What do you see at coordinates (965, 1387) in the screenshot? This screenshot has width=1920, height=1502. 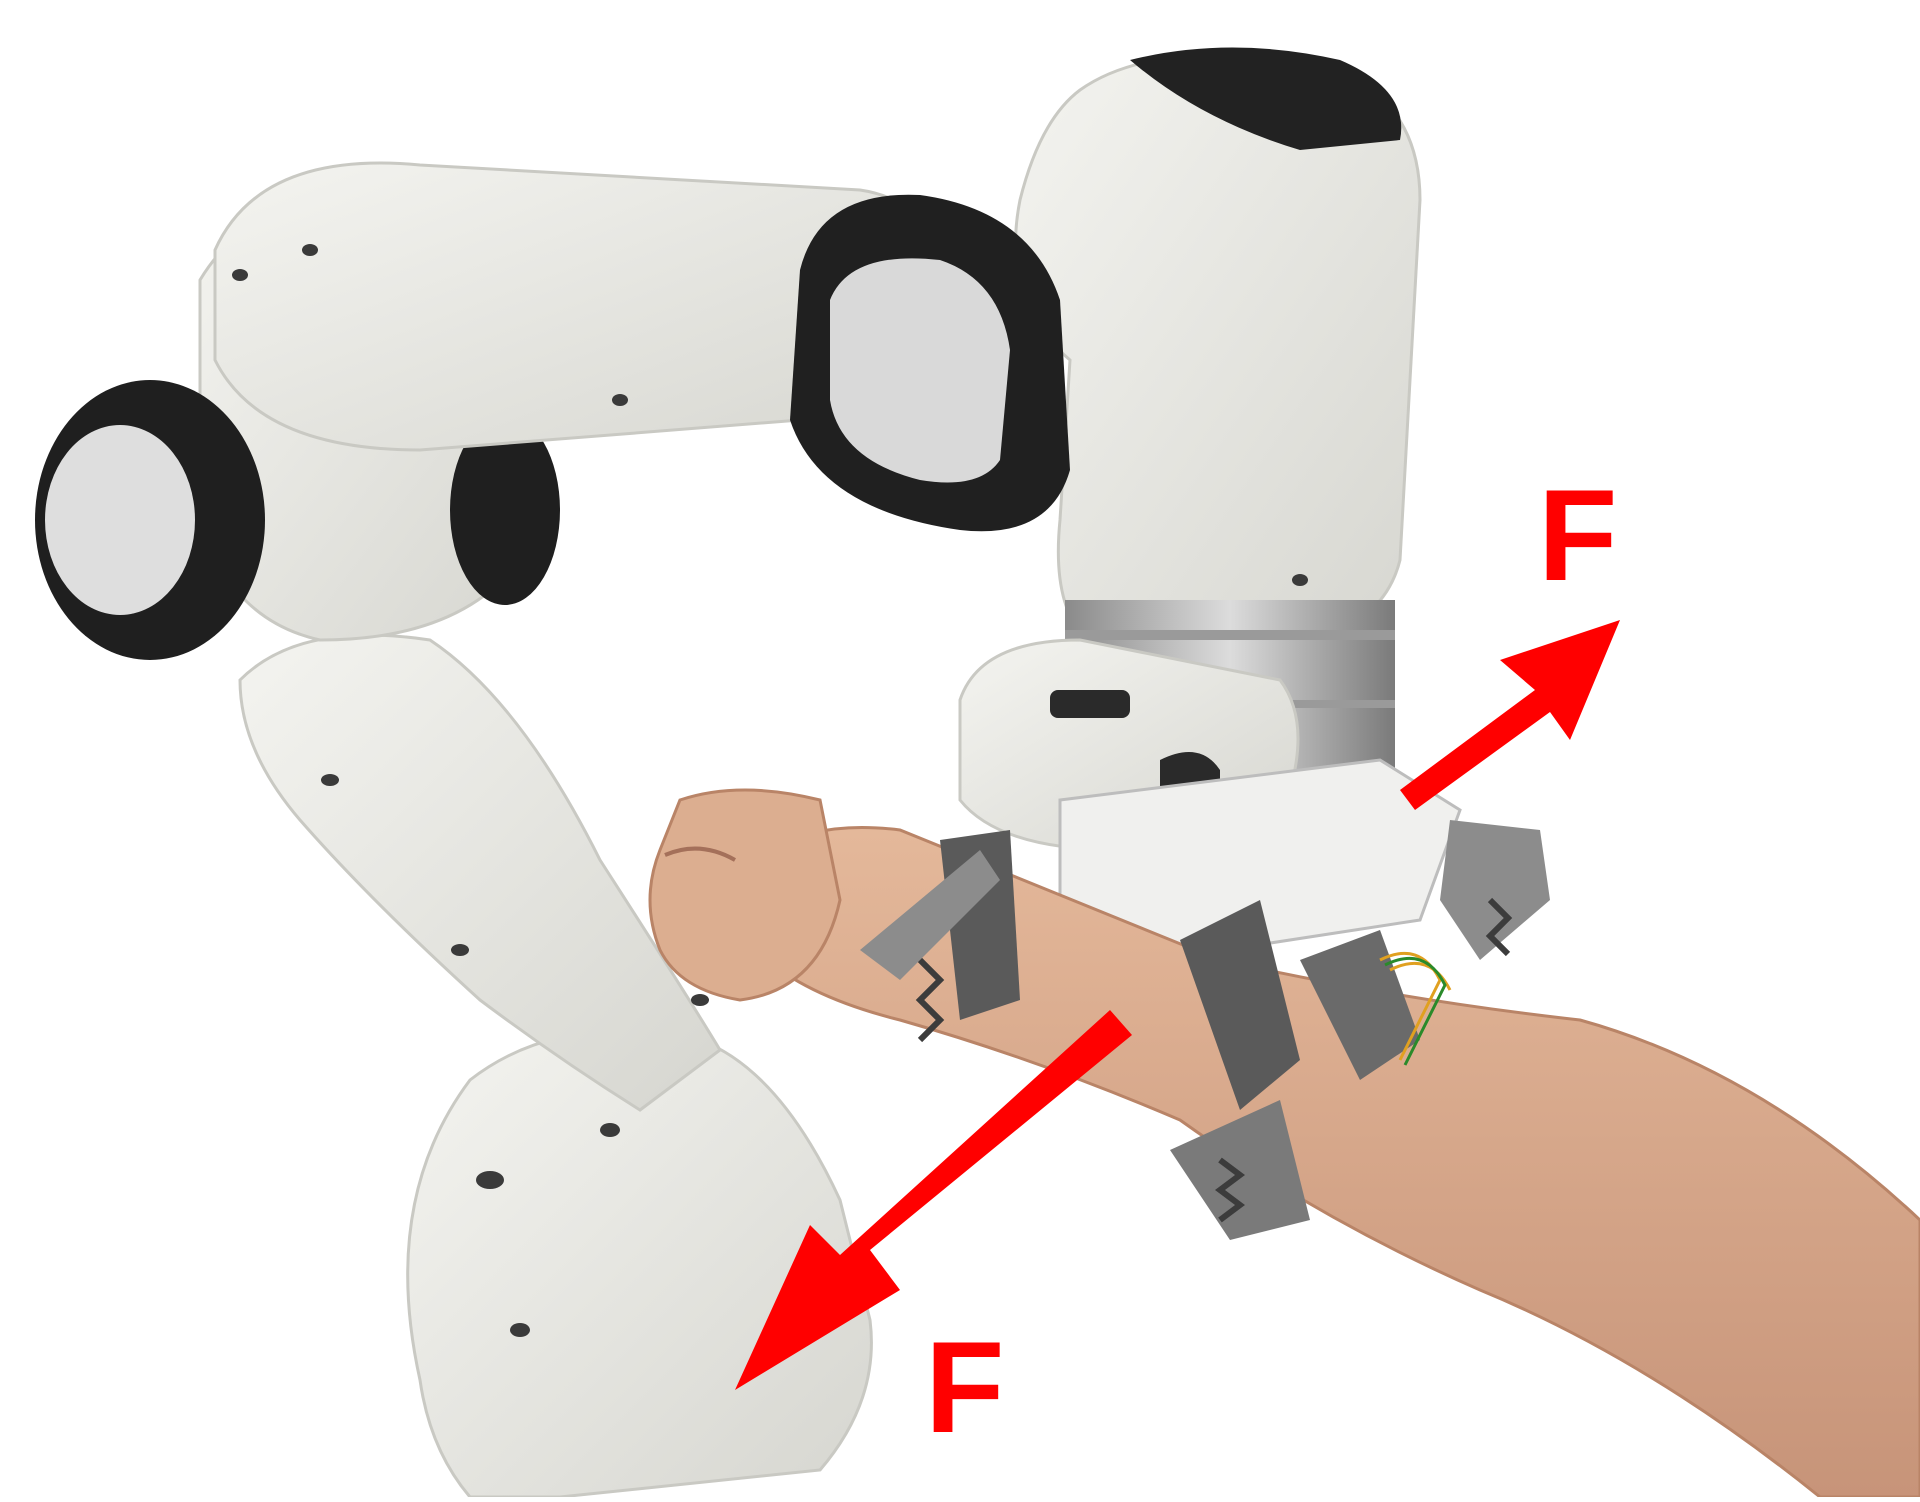 I see `force-label-bottom: F` at bounding box center [965, 1387].